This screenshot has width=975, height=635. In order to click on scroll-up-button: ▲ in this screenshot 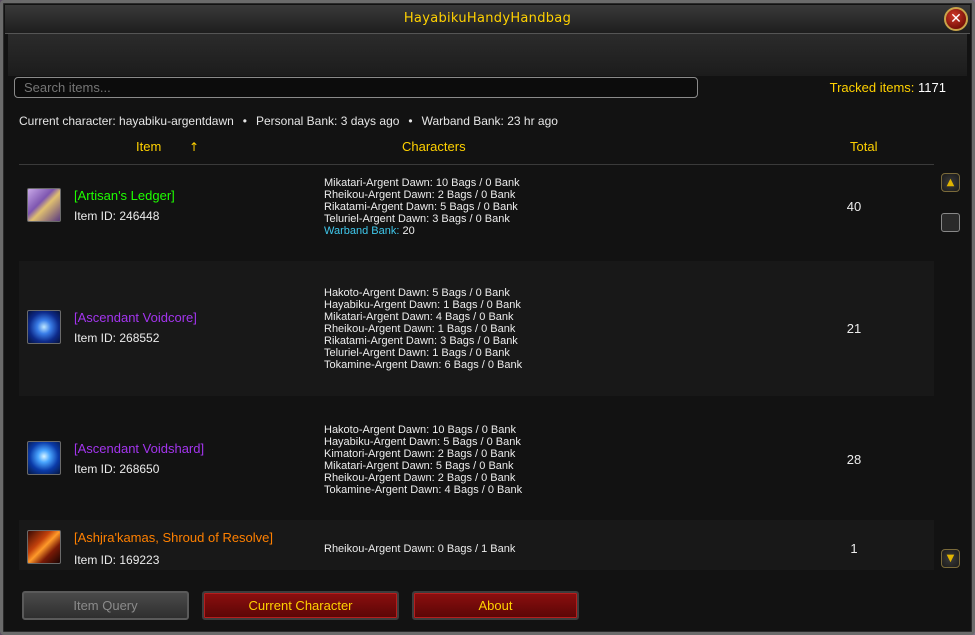, I will do `click(950, 182)`.